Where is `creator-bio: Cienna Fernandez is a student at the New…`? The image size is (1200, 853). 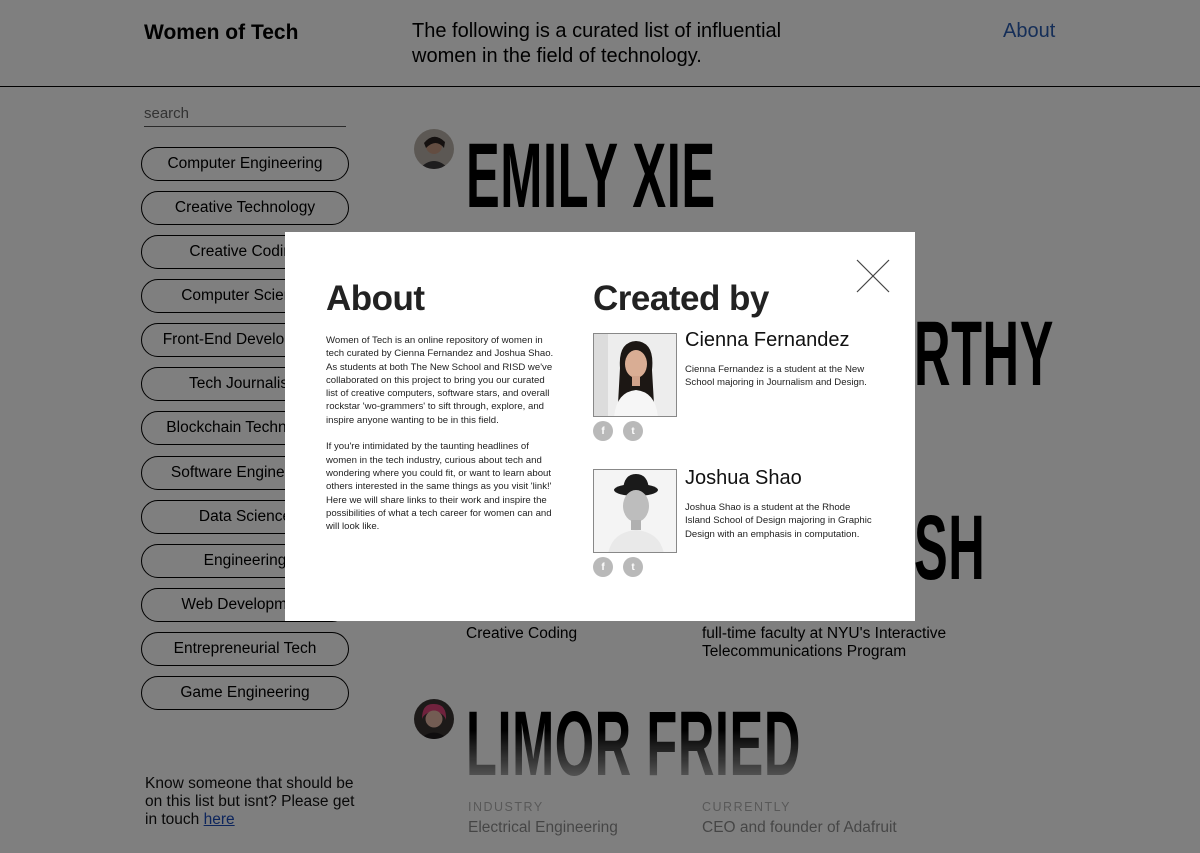
creator-bio: Cienna Fernandez is a student at the New… is located at coordinates (776, 376).